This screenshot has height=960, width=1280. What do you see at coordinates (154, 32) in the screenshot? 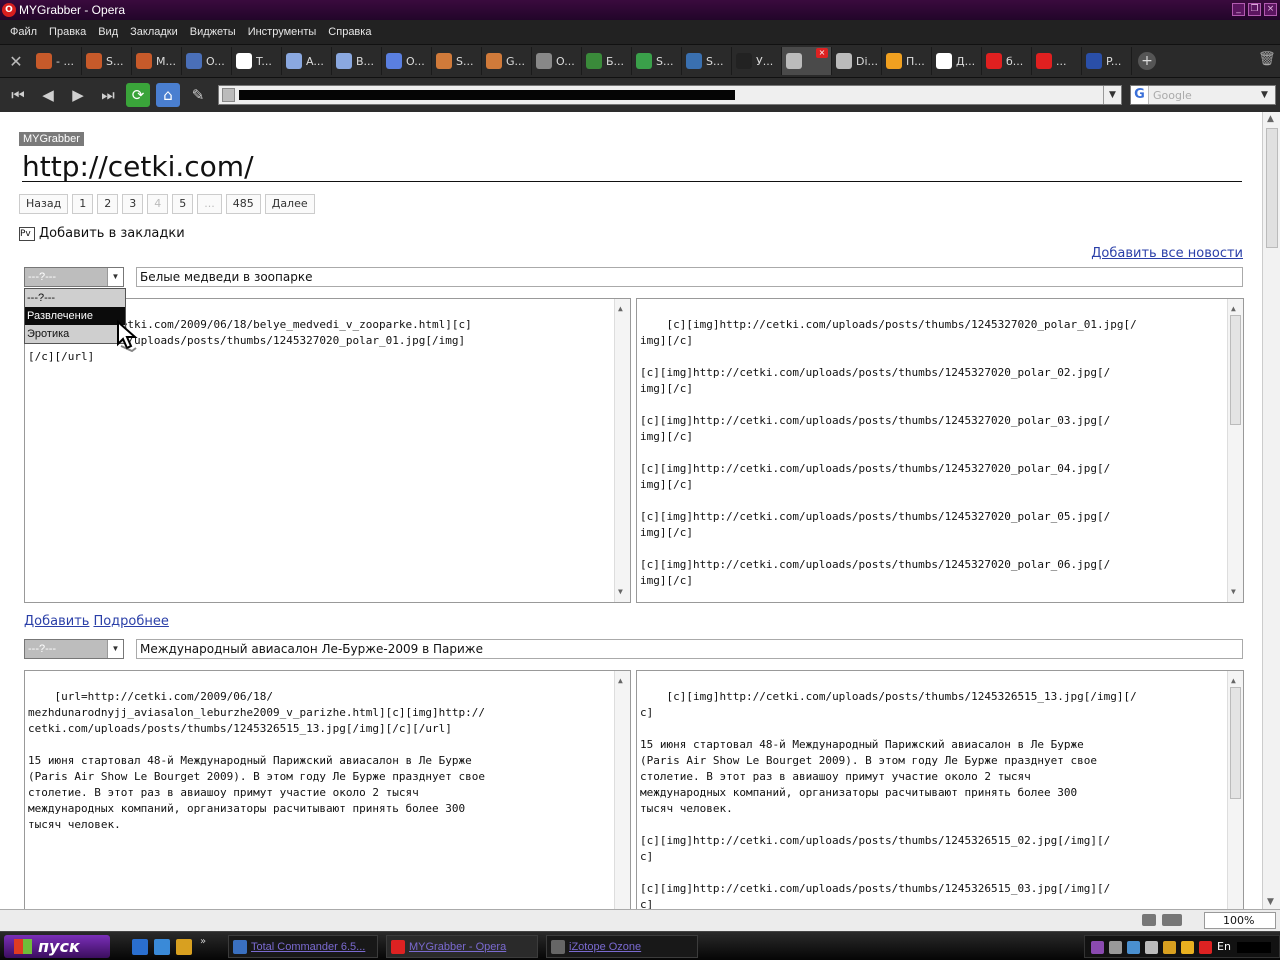
I see `menu-bookmarks: Закладки` at bounding box center [154, 32].